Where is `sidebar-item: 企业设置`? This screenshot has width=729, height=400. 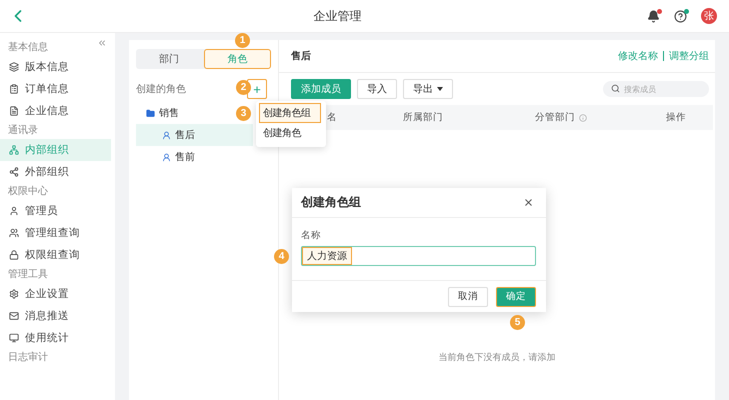 sidebar-item: 企业设置 is located at coordinates (55, 294).